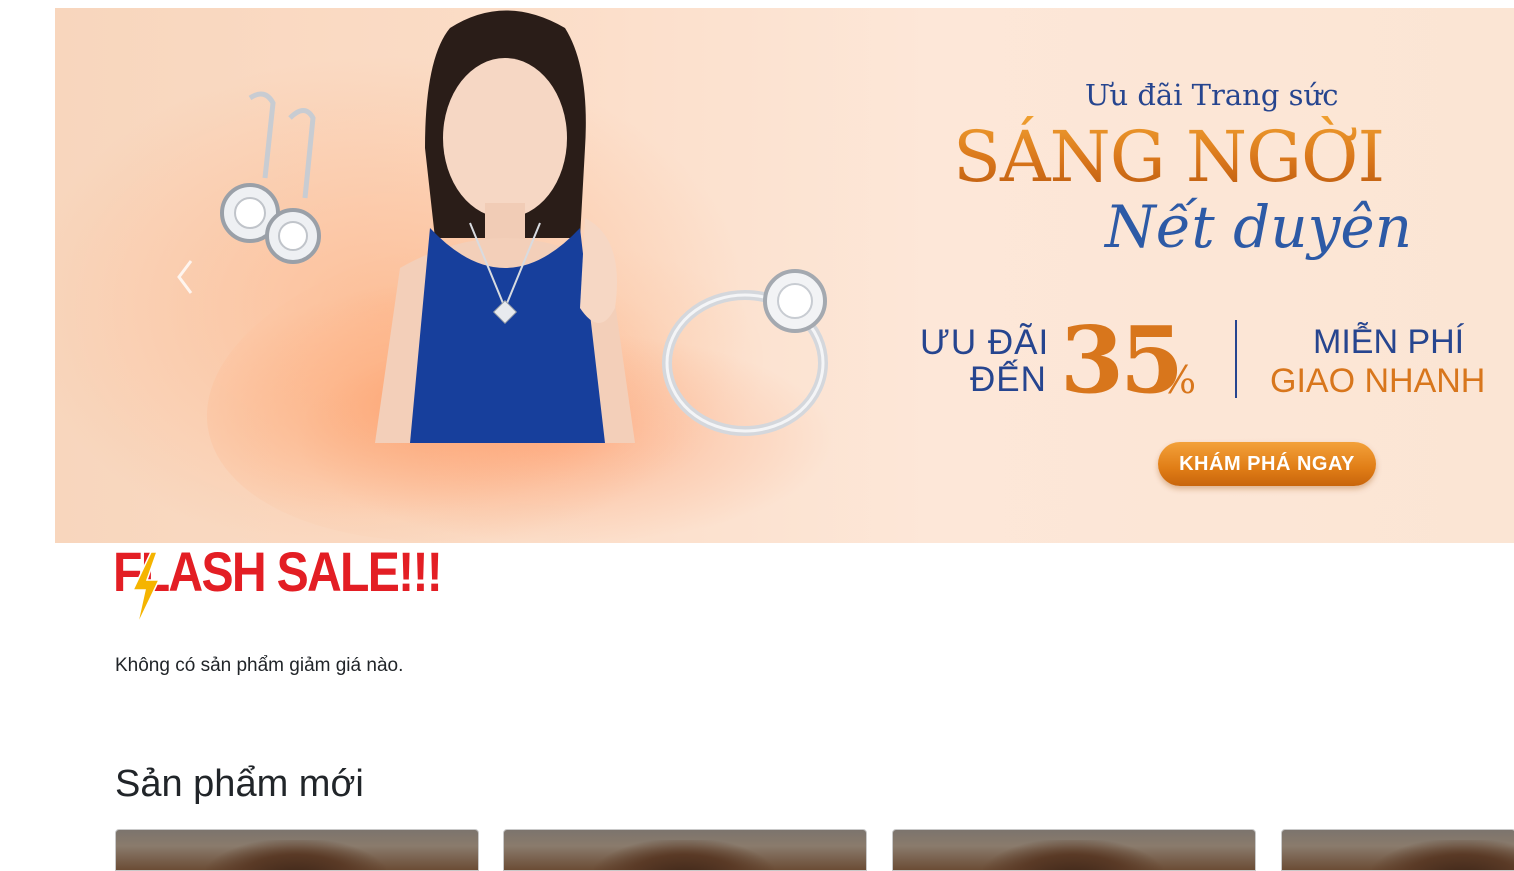 This screenshot has width=1514, height=871. What do you see at coordinates (1267, 464) in the screenshot?
I see `explore-now-button: KHÁM PHÁ NGAY` at bounding box center [1267, 464].